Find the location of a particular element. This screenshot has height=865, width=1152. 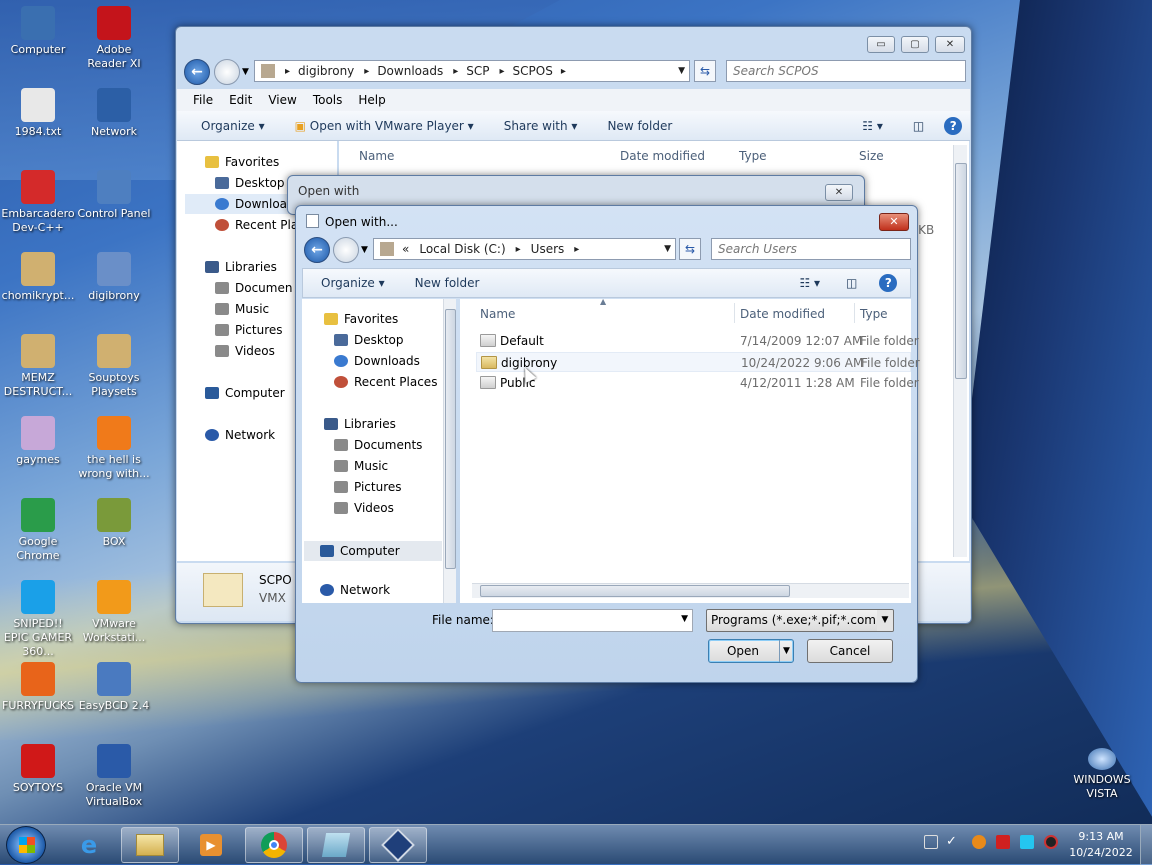

share-with-button: Share with ▾ is located at coordinates (541, 126).